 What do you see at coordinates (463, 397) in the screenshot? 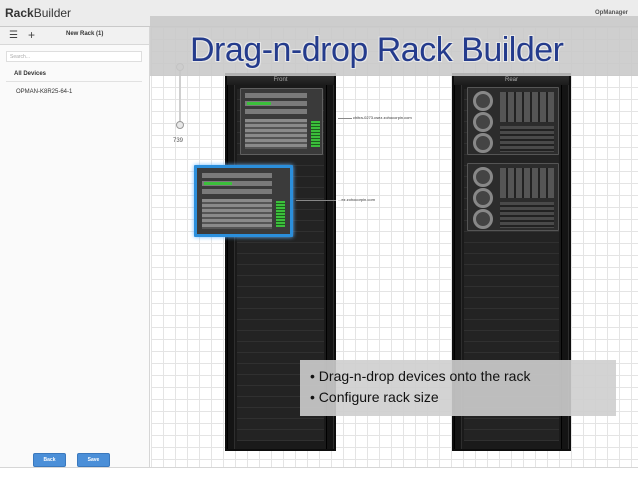
I see `bullet-item: Configure rack size` at bounding box center [463, 397].